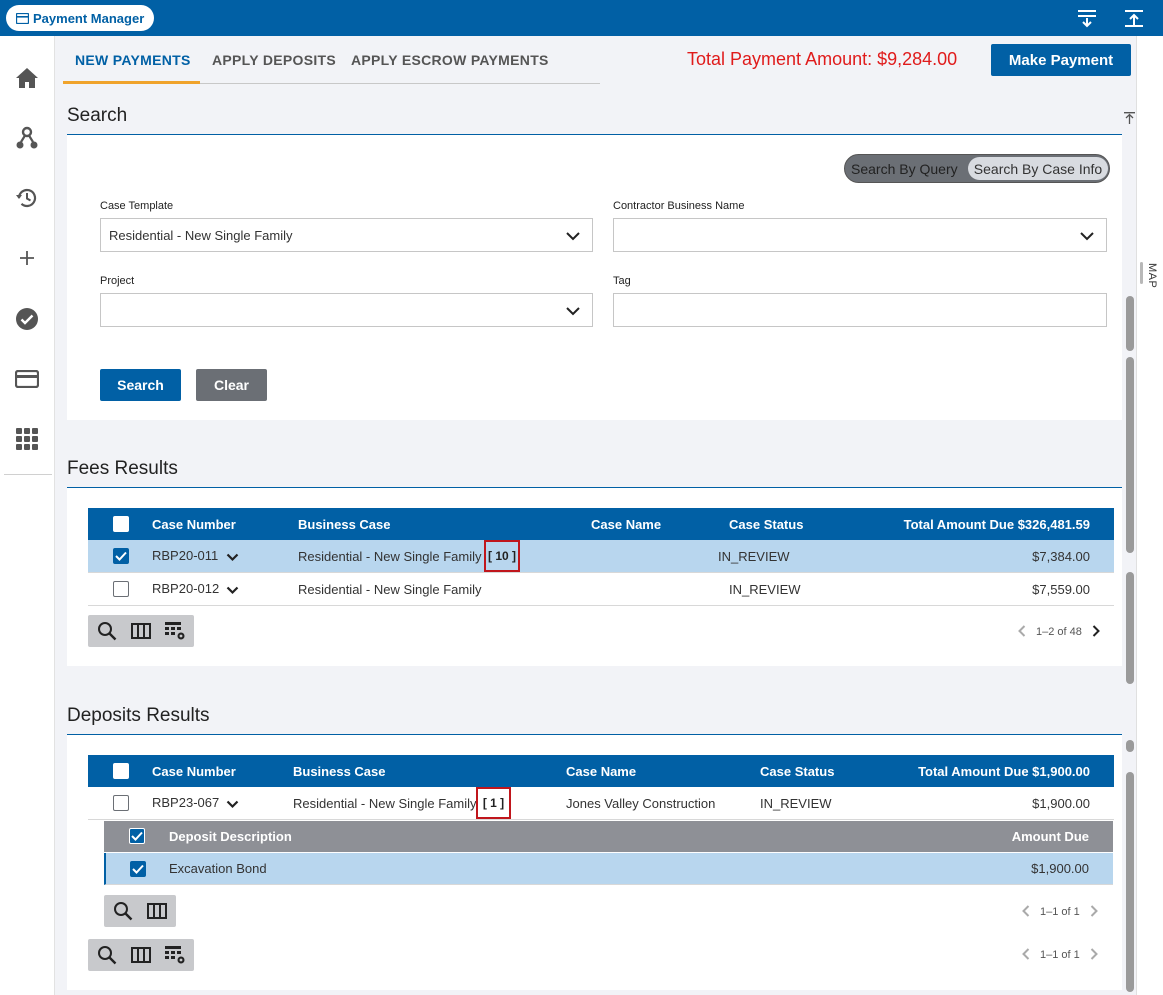 The width and height of the screenshot is (1163, 995). Describe the element at coordinates (131, 82) in the screenshot. I see `active-tab-indicator` at that location.